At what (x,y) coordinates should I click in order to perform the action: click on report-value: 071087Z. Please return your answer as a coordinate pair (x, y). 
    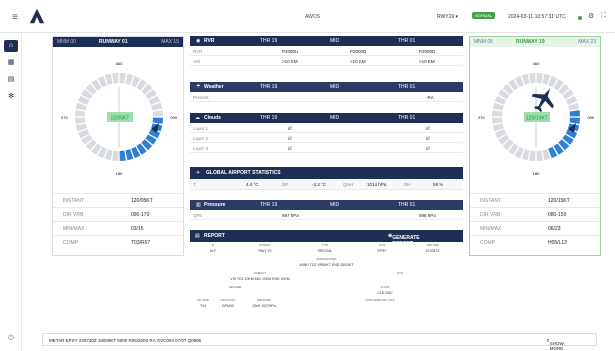
    Looking at the image, I should click on (432, 251).